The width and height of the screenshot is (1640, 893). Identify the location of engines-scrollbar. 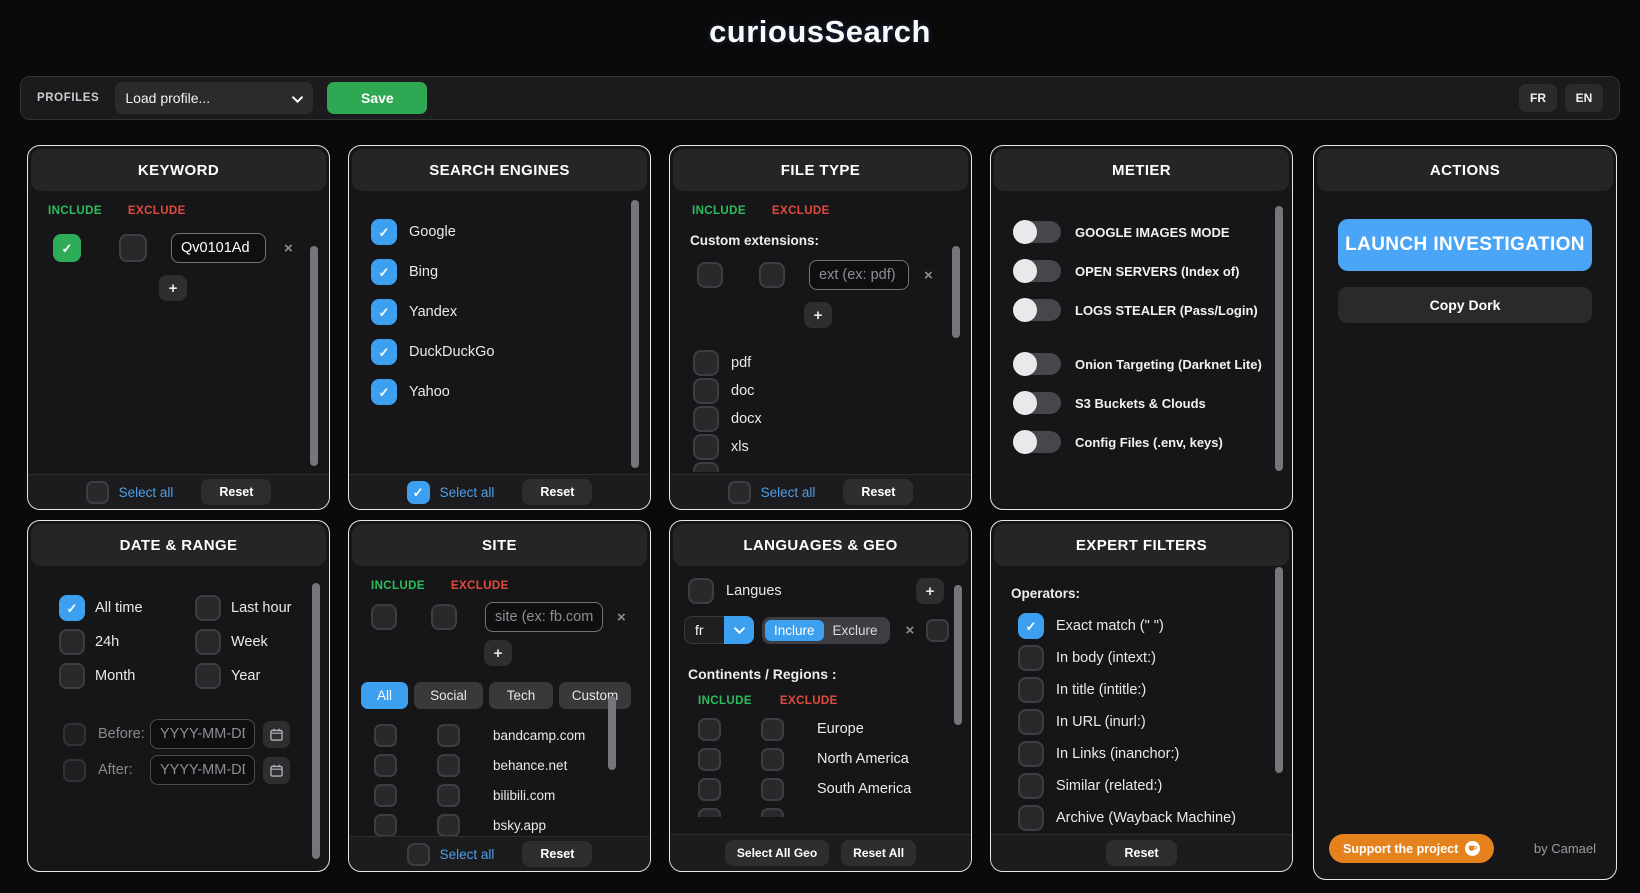
(635, 334).